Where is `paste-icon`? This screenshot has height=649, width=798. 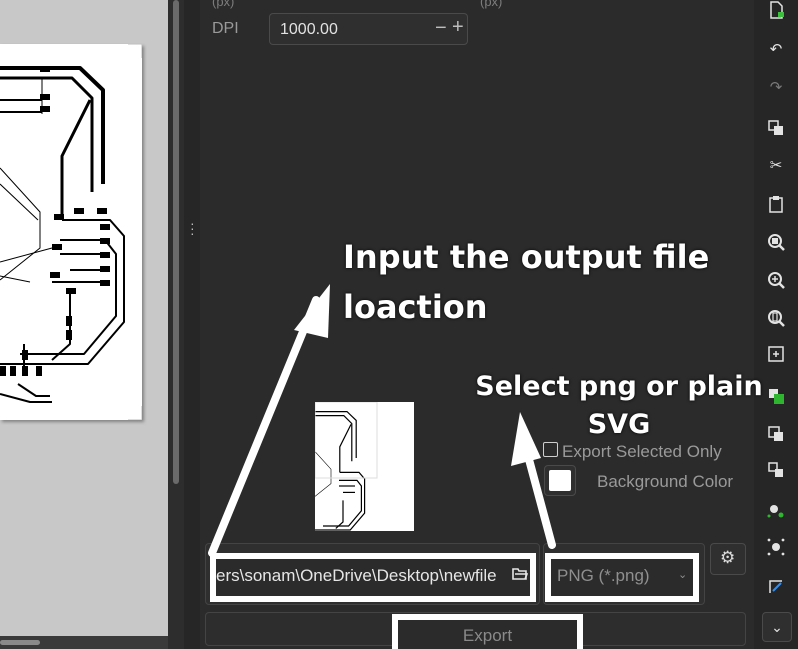 paste-icon is located at coordinates (776, 204).